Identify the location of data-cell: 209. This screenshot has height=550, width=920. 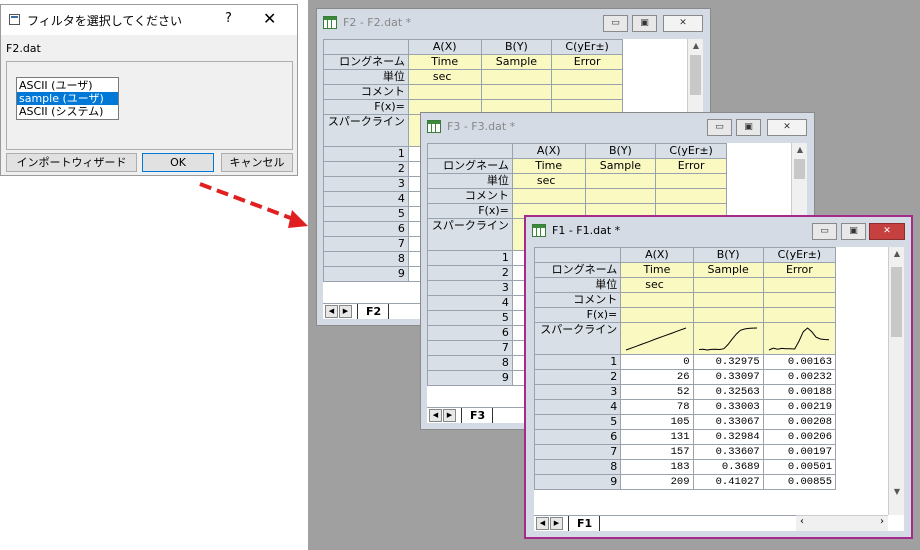
(657, 482).